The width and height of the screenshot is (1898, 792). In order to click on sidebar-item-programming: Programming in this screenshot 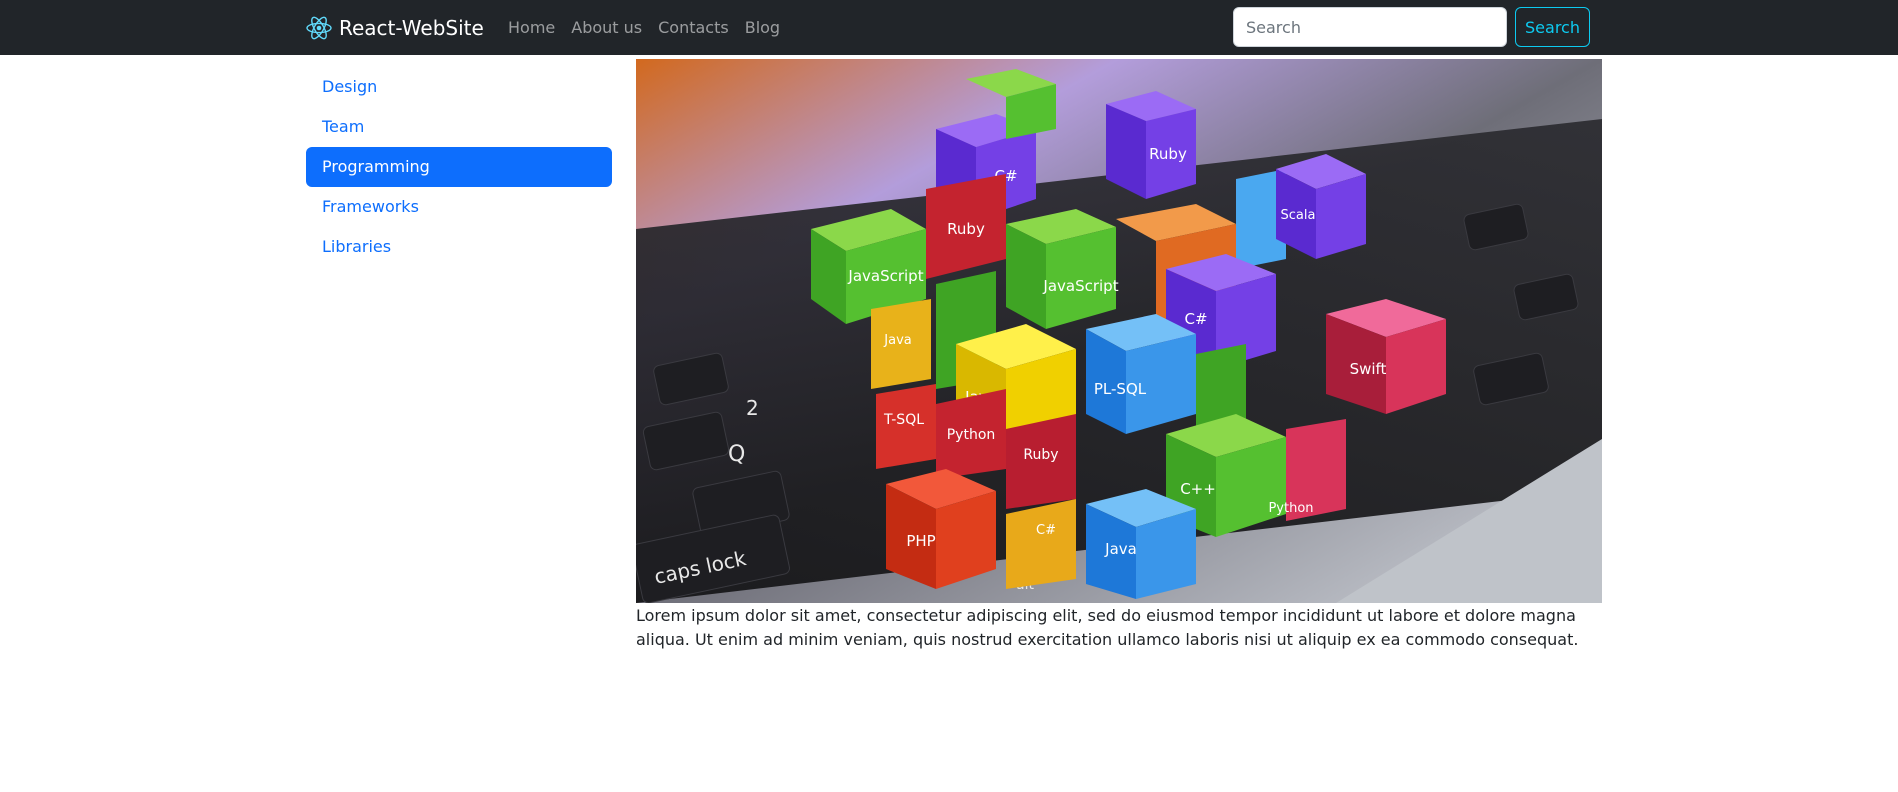, I will do `click(459, 167)`.